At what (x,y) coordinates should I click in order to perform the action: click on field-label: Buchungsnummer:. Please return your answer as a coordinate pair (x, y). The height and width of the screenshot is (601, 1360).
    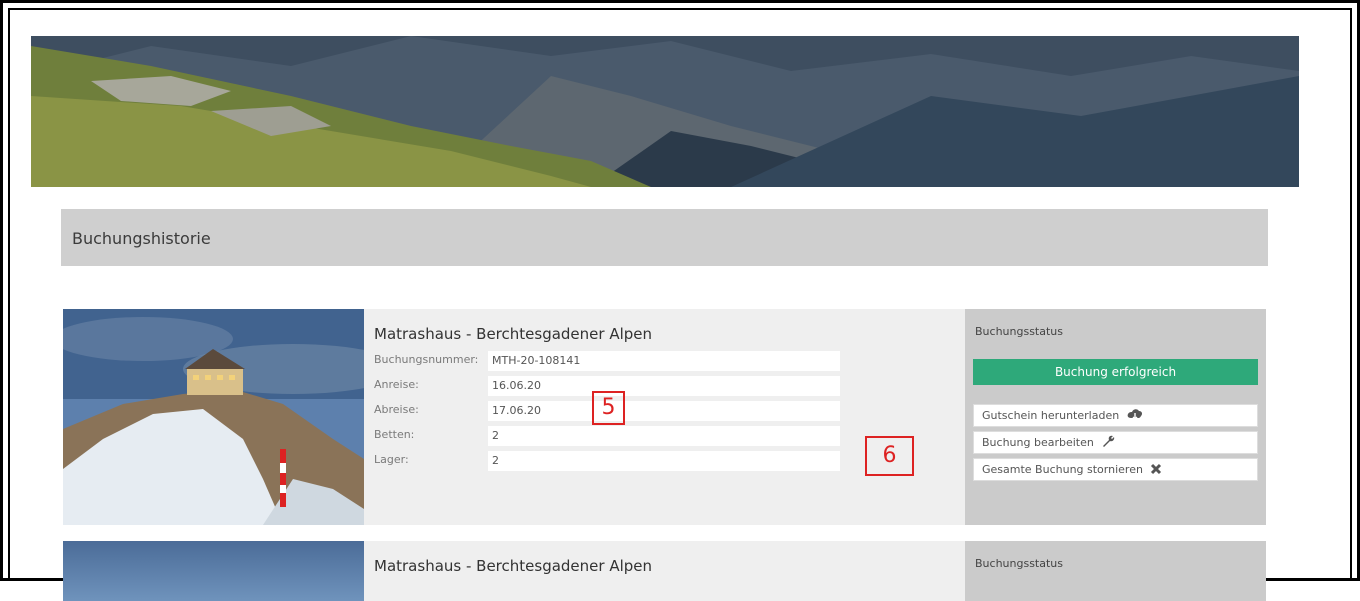
    Looking at the image, I should click on (426, 359).